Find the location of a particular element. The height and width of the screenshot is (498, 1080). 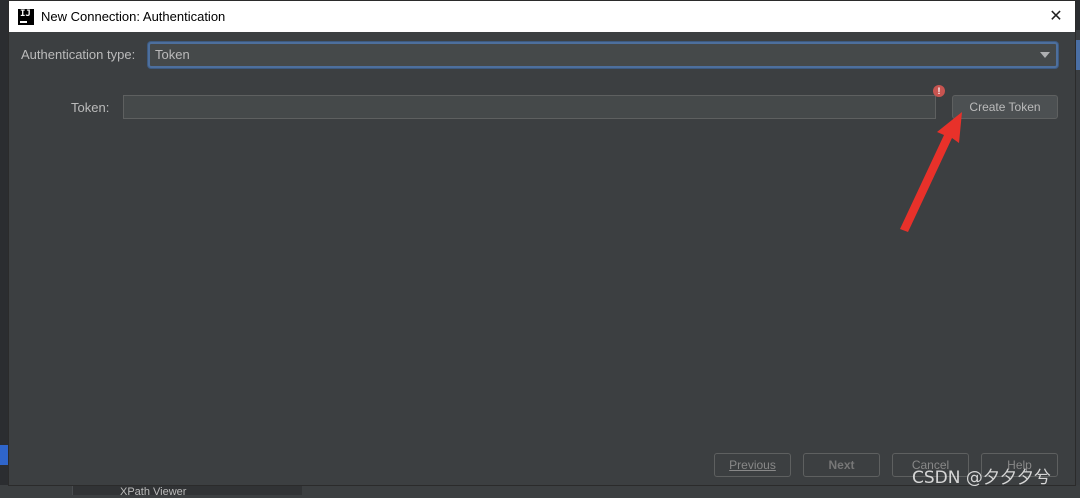

dialog-title: New Connection: Authentication is located at coordinates (133, 16).